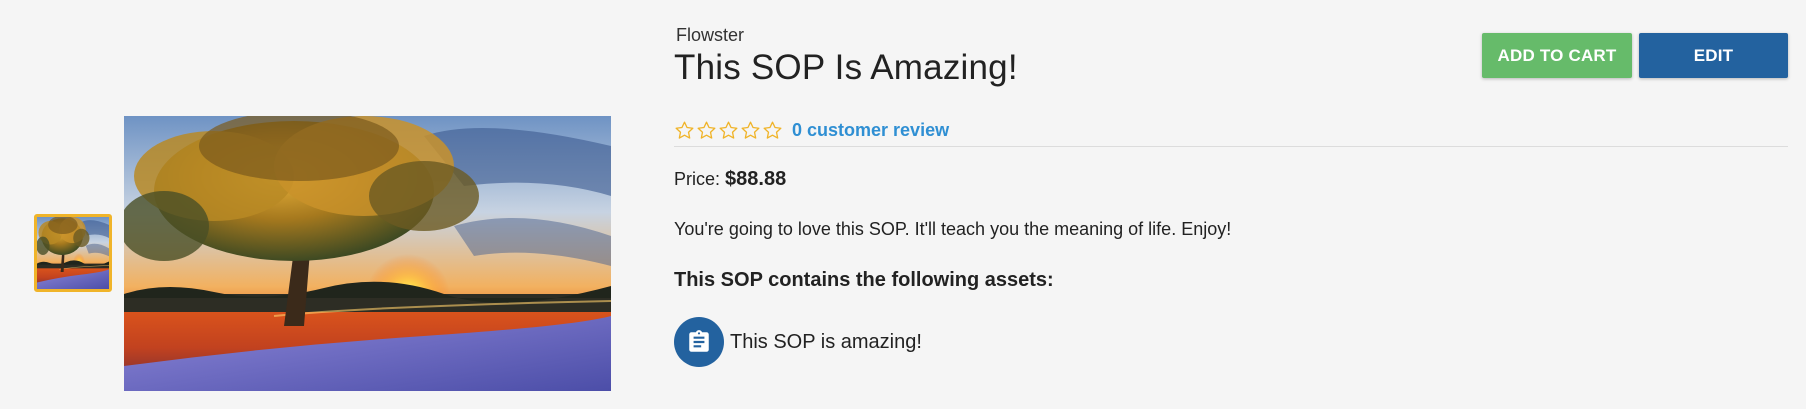 This screenshot has height=409, width=1806. Describe the element at coordinates (697, 179) in the screenshot. I see `price-label: Price:` at that location.